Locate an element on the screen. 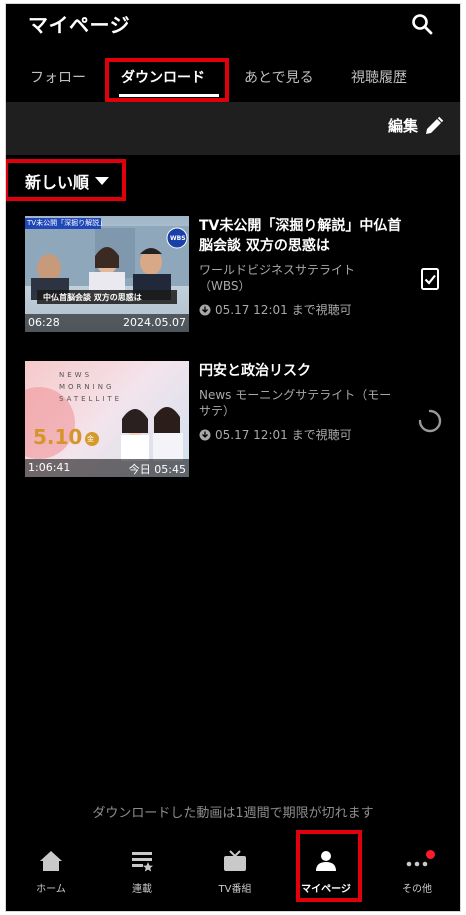  header: マイページ is located at coordinates (233, 24).